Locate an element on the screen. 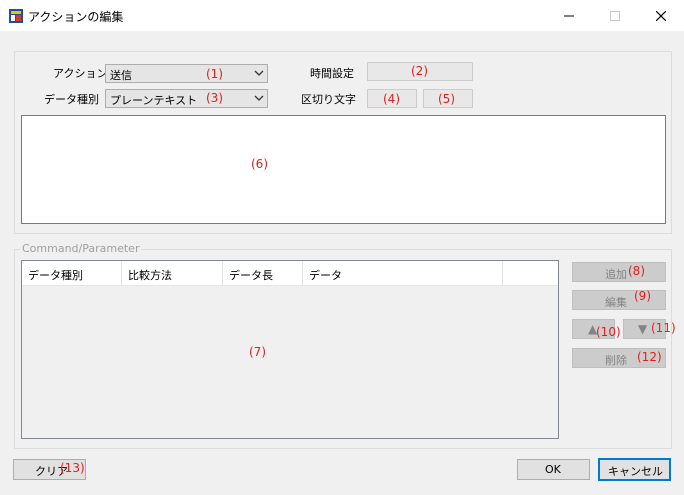 This screenshot has height=495, width=684. marker-5: (5) is located at coordinates (446, 99).